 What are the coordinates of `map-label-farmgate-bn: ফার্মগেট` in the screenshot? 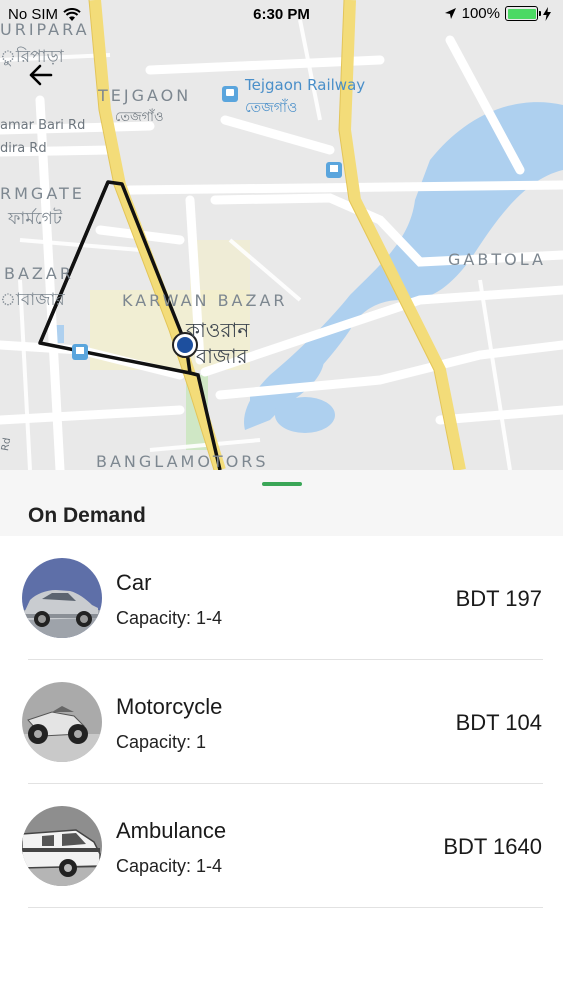 It's located at (35, 219).